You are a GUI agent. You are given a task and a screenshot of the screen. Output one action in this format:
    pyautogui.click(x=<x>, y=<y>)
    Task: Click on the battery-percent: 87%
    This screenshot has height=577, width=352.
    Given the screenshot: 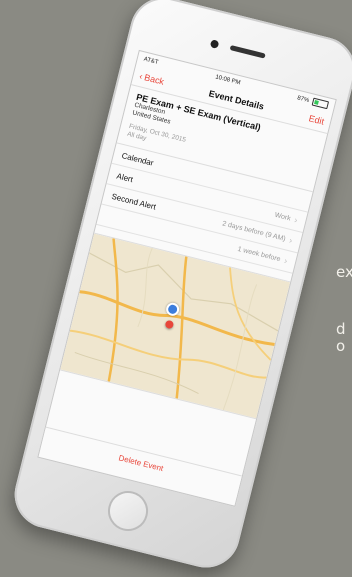 What is the action you would take?
    pyautogui.click(x=303, y=100)
    